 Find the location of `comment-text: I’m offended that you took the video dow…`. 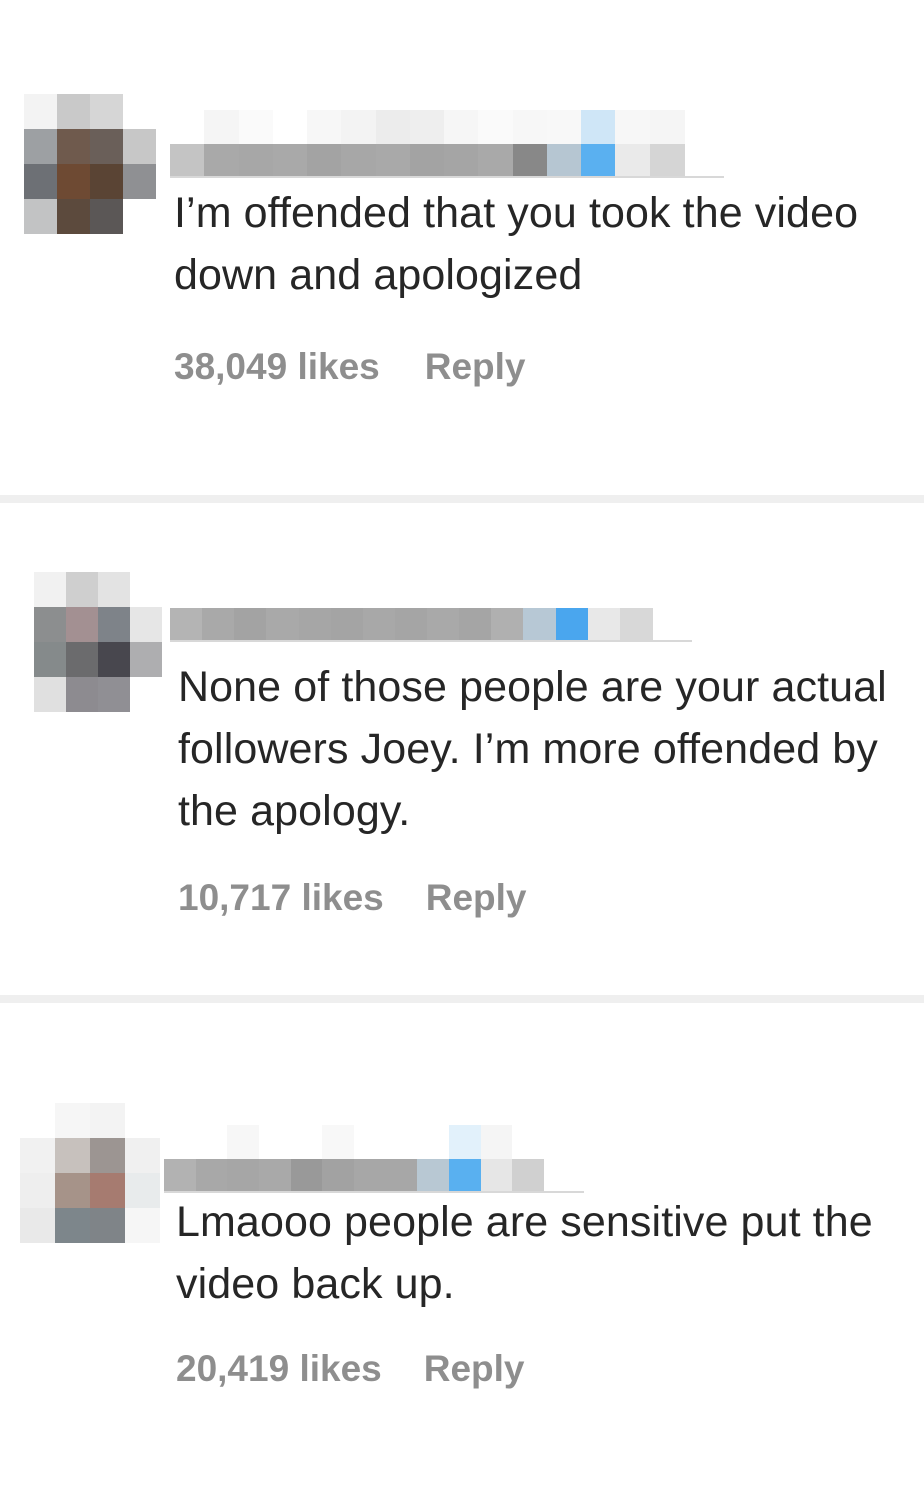

comment-text: I’m offended that you took the video dow… is located at coordinates (516, 244).